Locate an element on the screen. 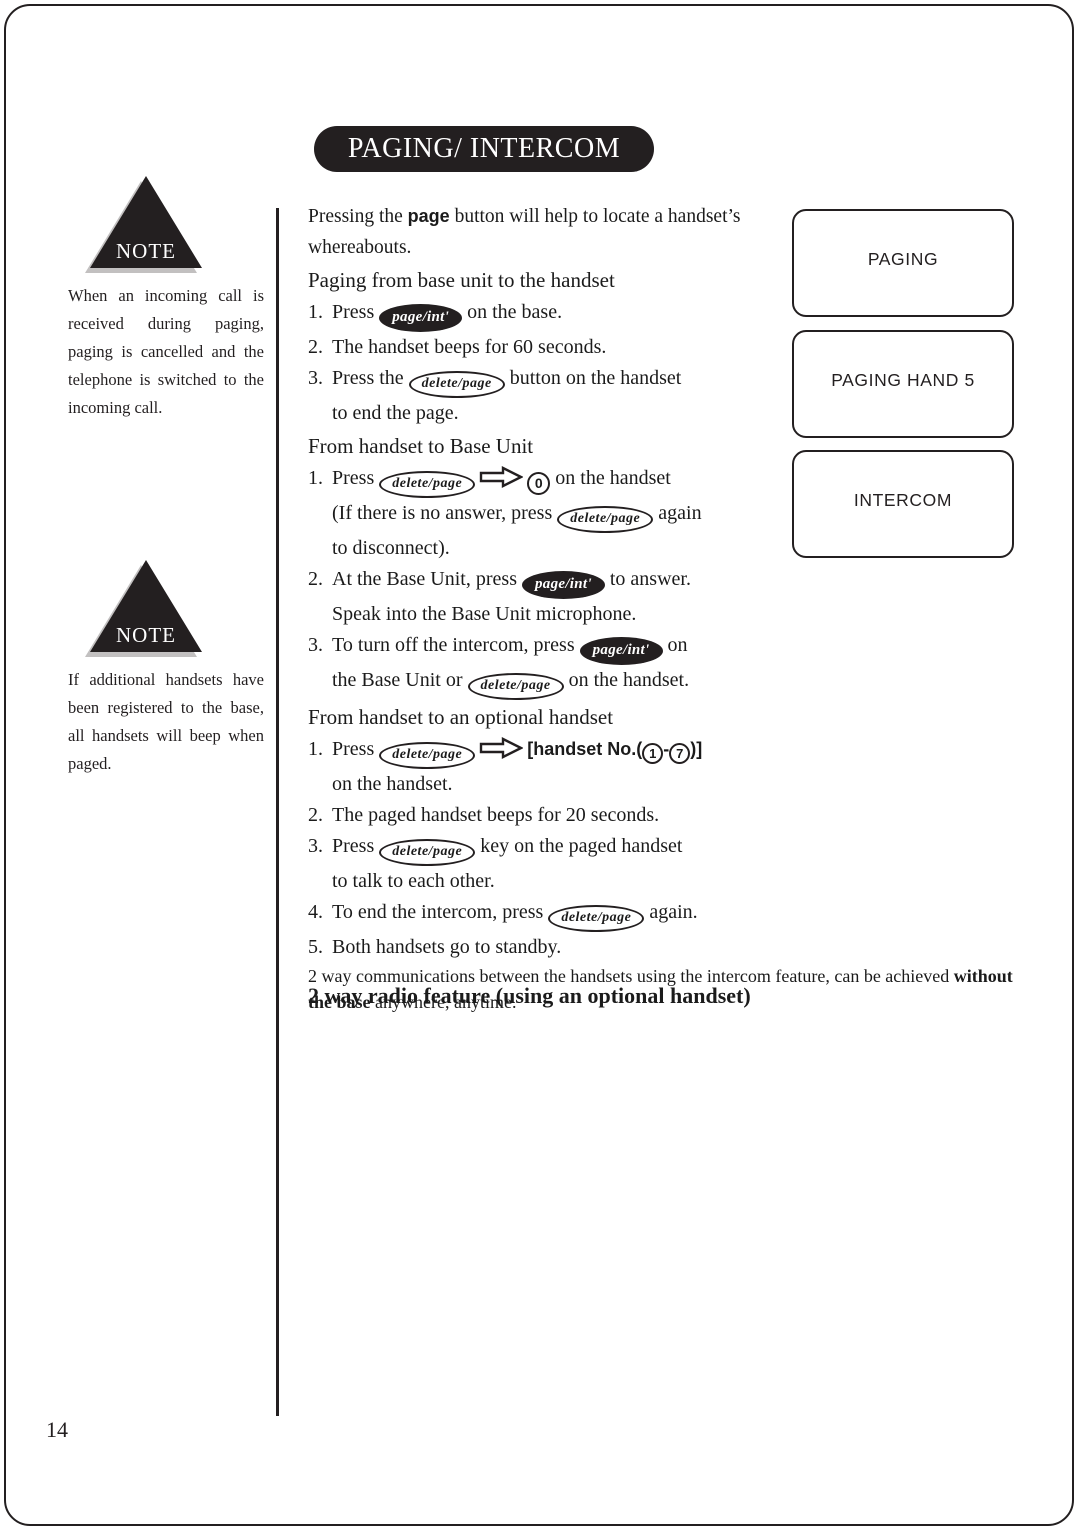  step-text: Both handsets go to standby. is located at coordinates (447, 947).